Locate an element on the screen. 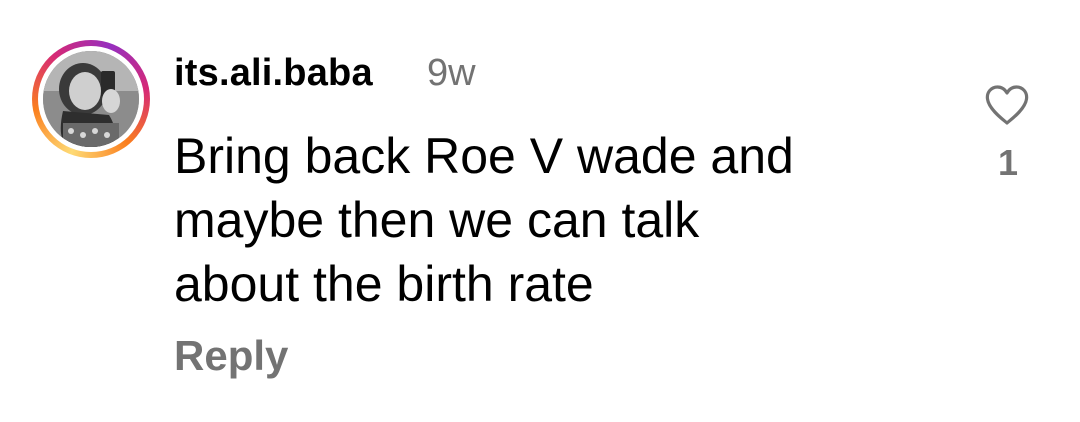  comment-timestamp: 9w is located at coordinates (451, 73).